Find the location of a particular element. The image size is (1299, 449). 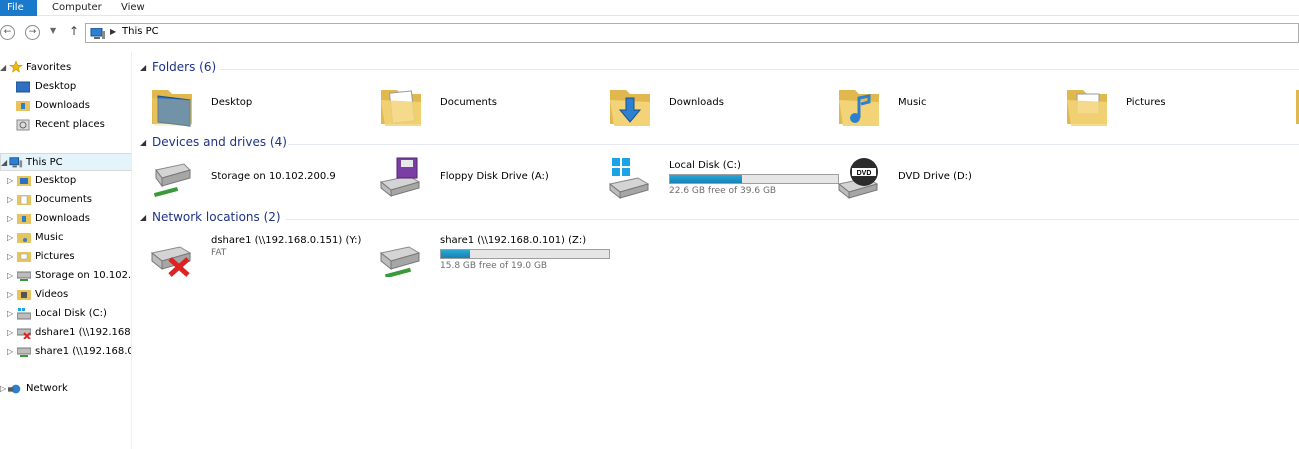

forward-button: → is located at coordinates (32, 32).